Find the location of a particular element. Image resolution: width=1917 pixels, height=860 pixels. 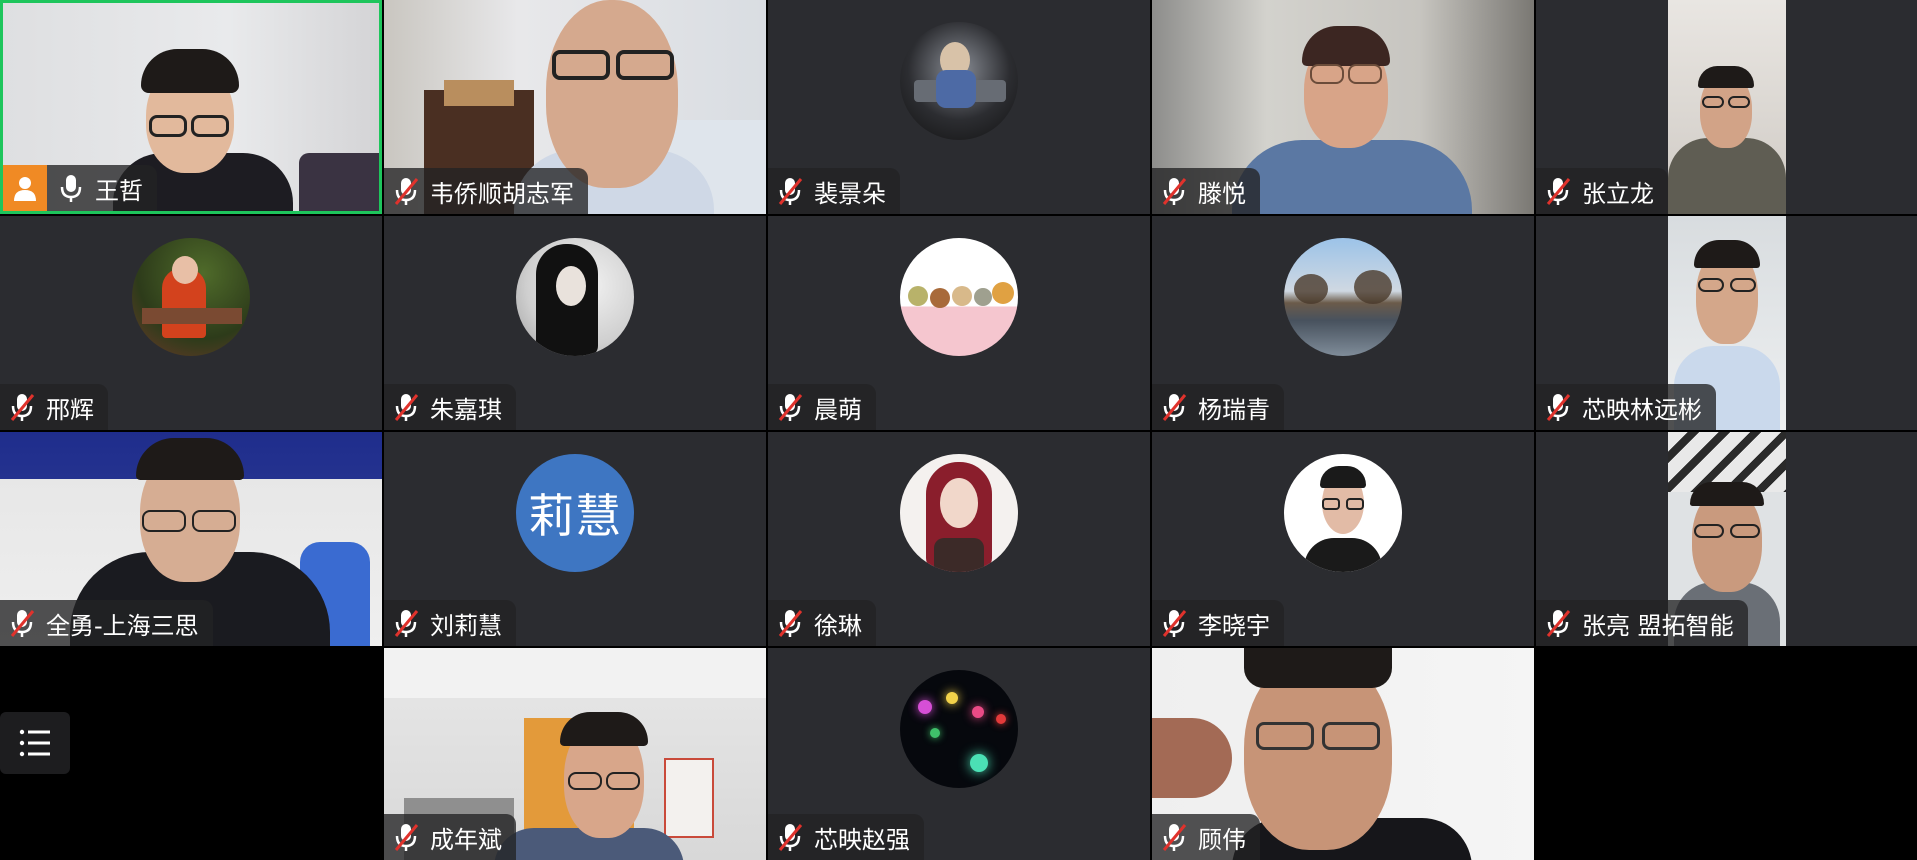

video-tile-quanyong: 全勇-上海三思 is located at coordinates (191, 539).